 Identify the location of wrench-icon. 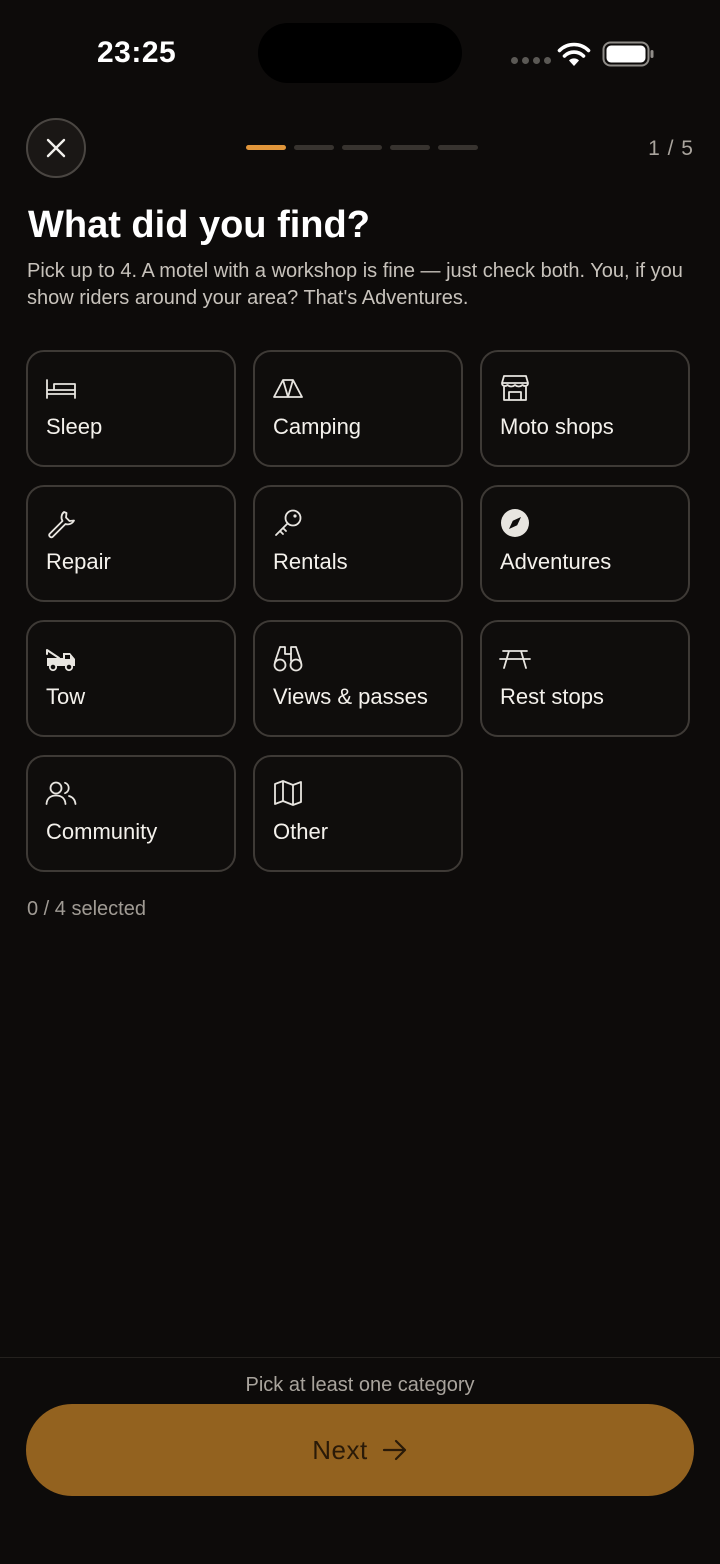
(61, 525).